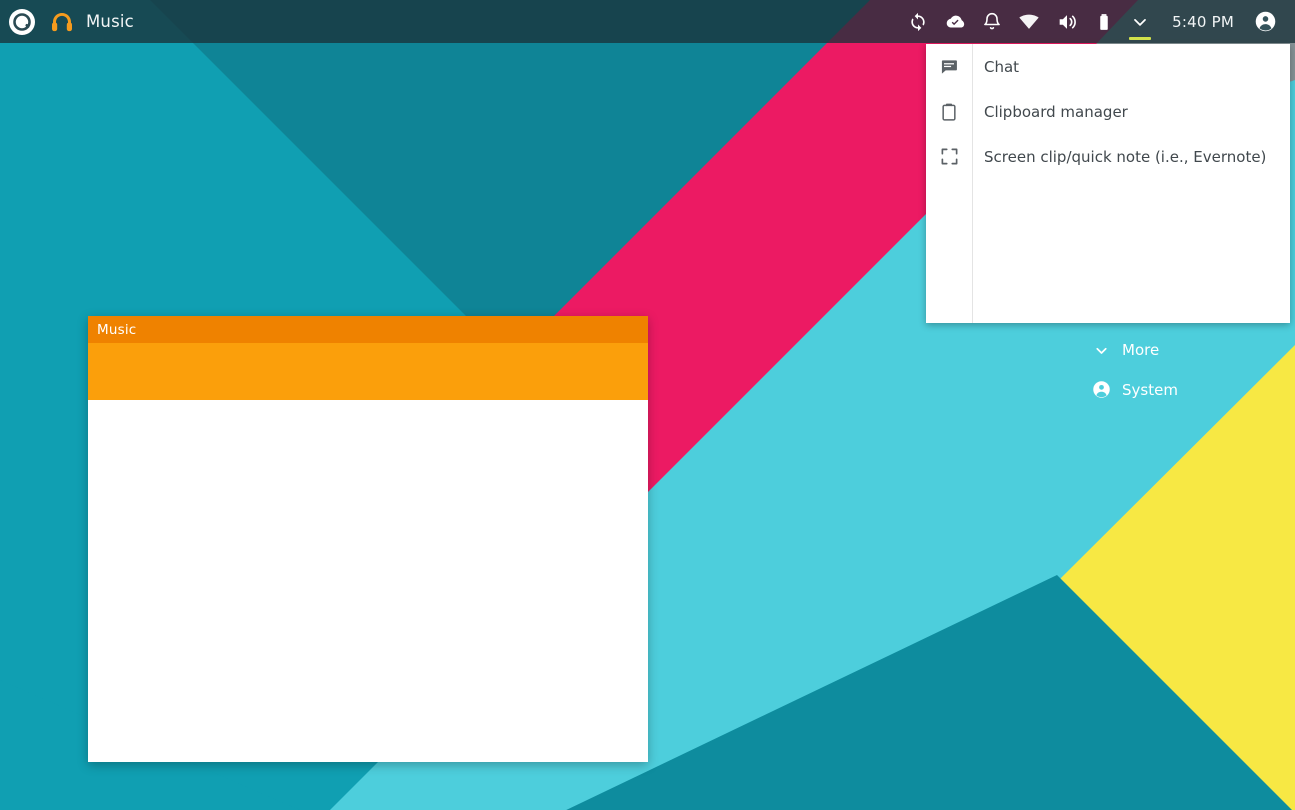 The height and width of the screenshot is (810, 1295). I want to click on clipboard-icon, so click(949, 112).